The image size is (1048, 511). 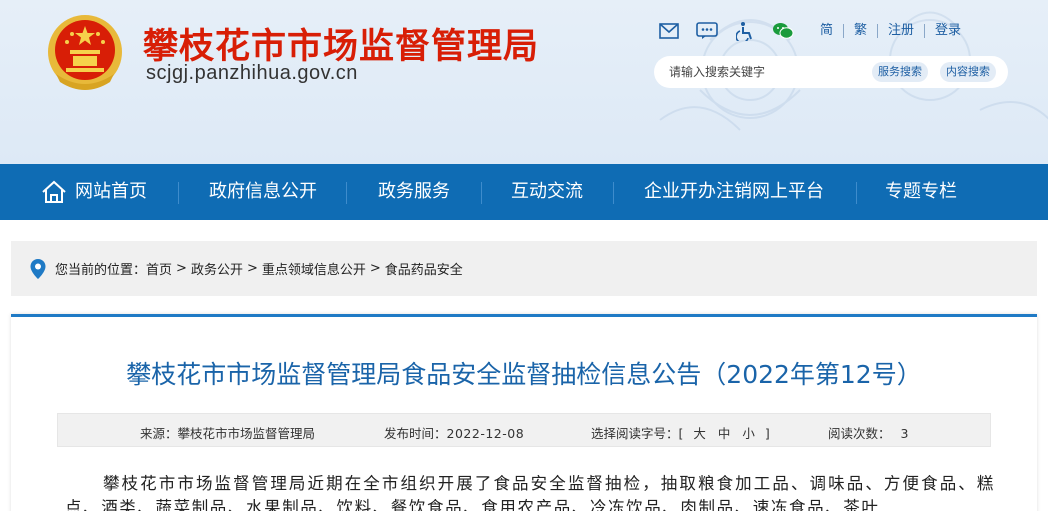 I want to click on breadcrumb-prefix: 您当前的位置：, so click(x=101, y=270).